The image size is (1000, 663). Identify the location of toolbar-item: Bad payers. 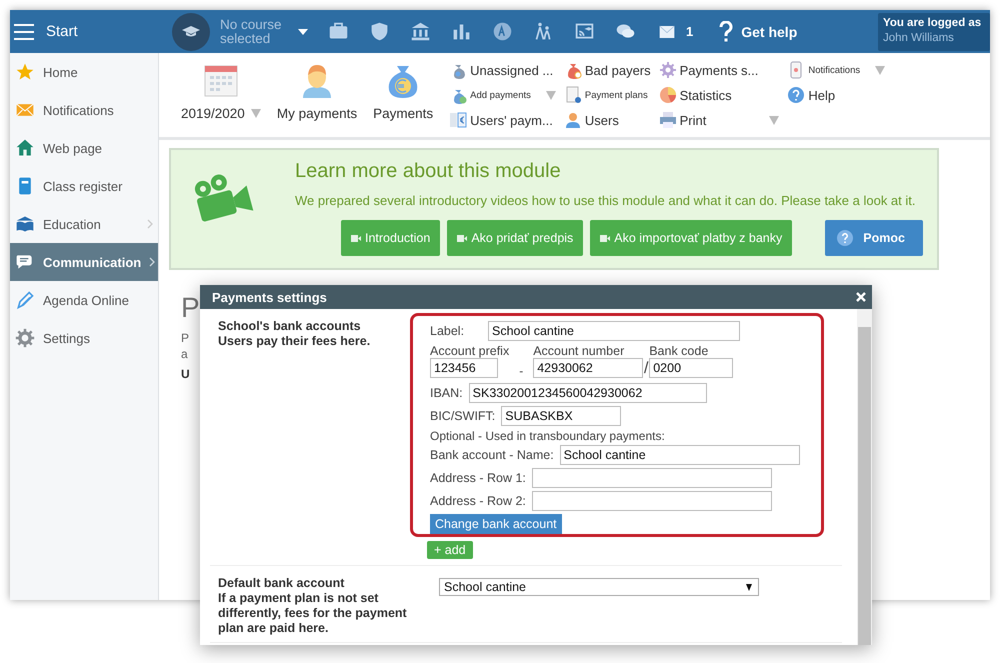
(607, 70).